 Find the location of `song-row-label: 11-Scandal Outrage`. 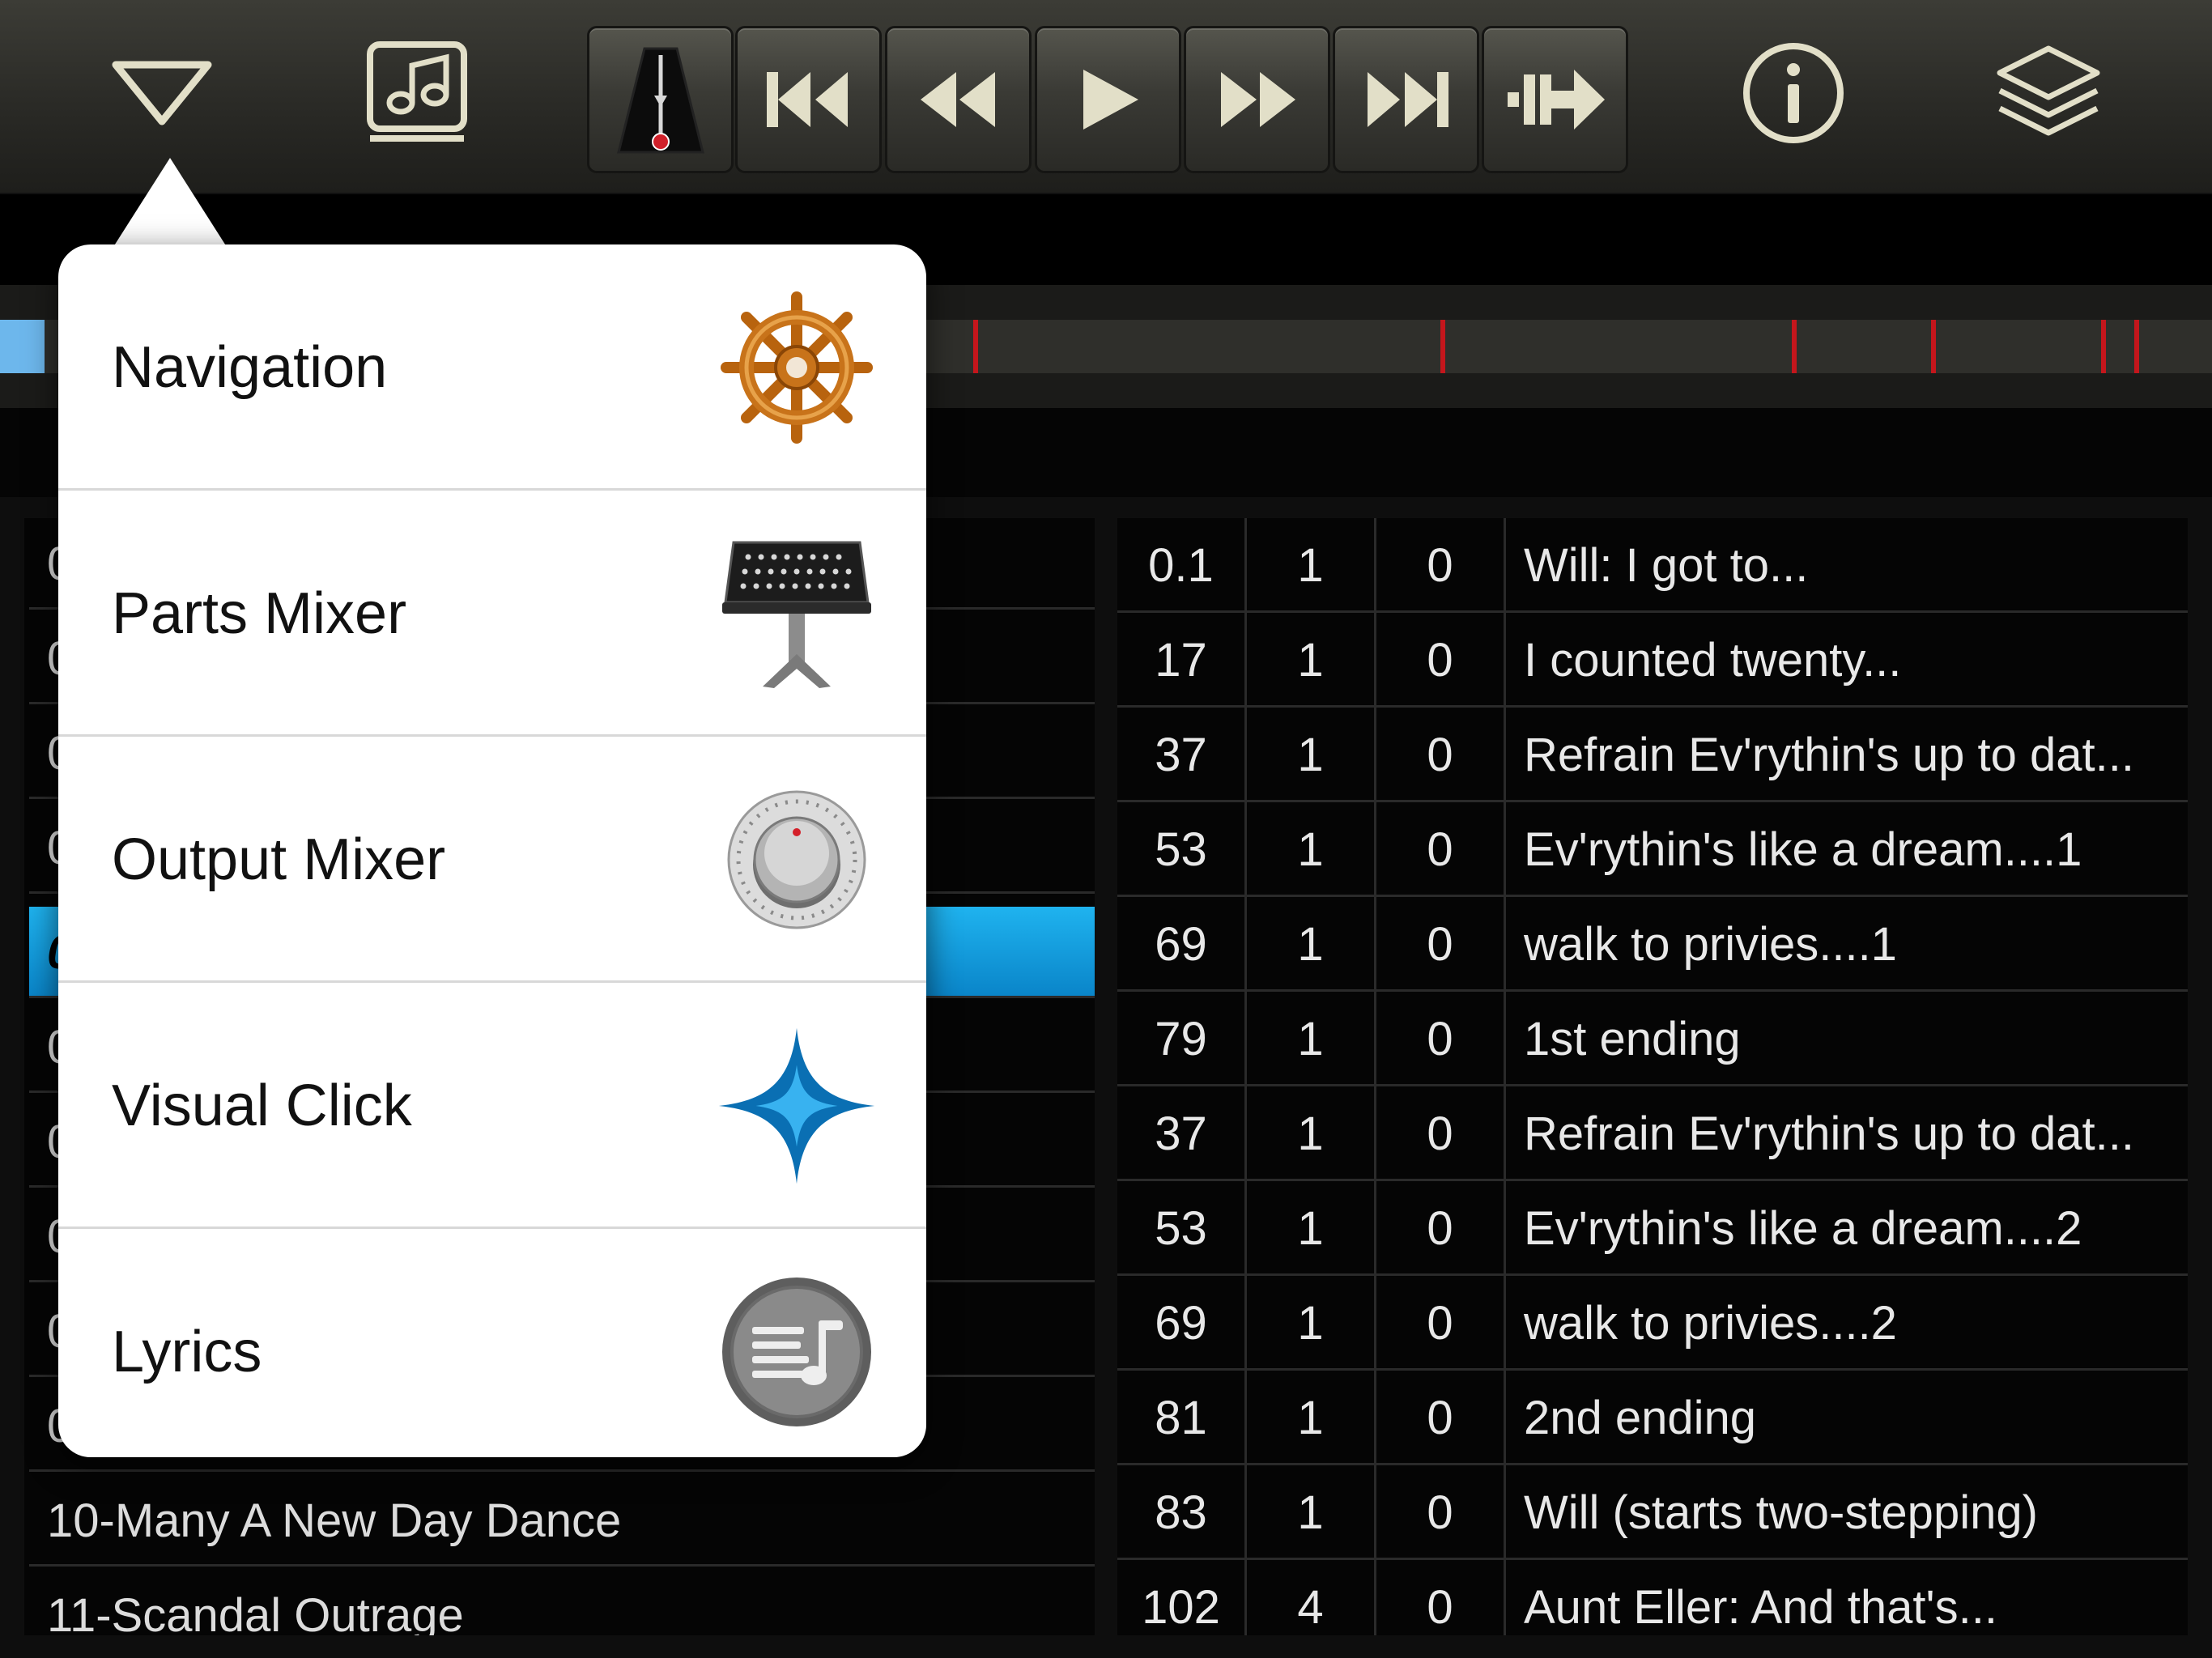

song-row-label: 11-Scandal Outrage is located at coordinates (256, 1612).